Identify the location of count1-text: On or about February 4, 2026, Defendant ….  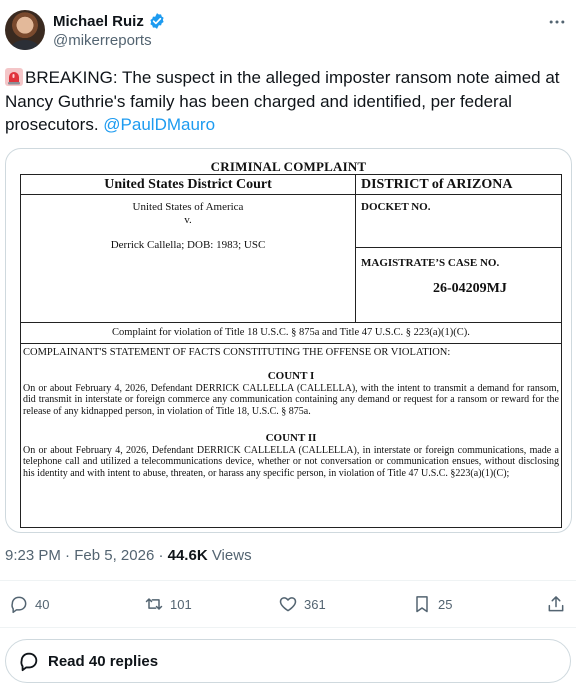
(291, 400).